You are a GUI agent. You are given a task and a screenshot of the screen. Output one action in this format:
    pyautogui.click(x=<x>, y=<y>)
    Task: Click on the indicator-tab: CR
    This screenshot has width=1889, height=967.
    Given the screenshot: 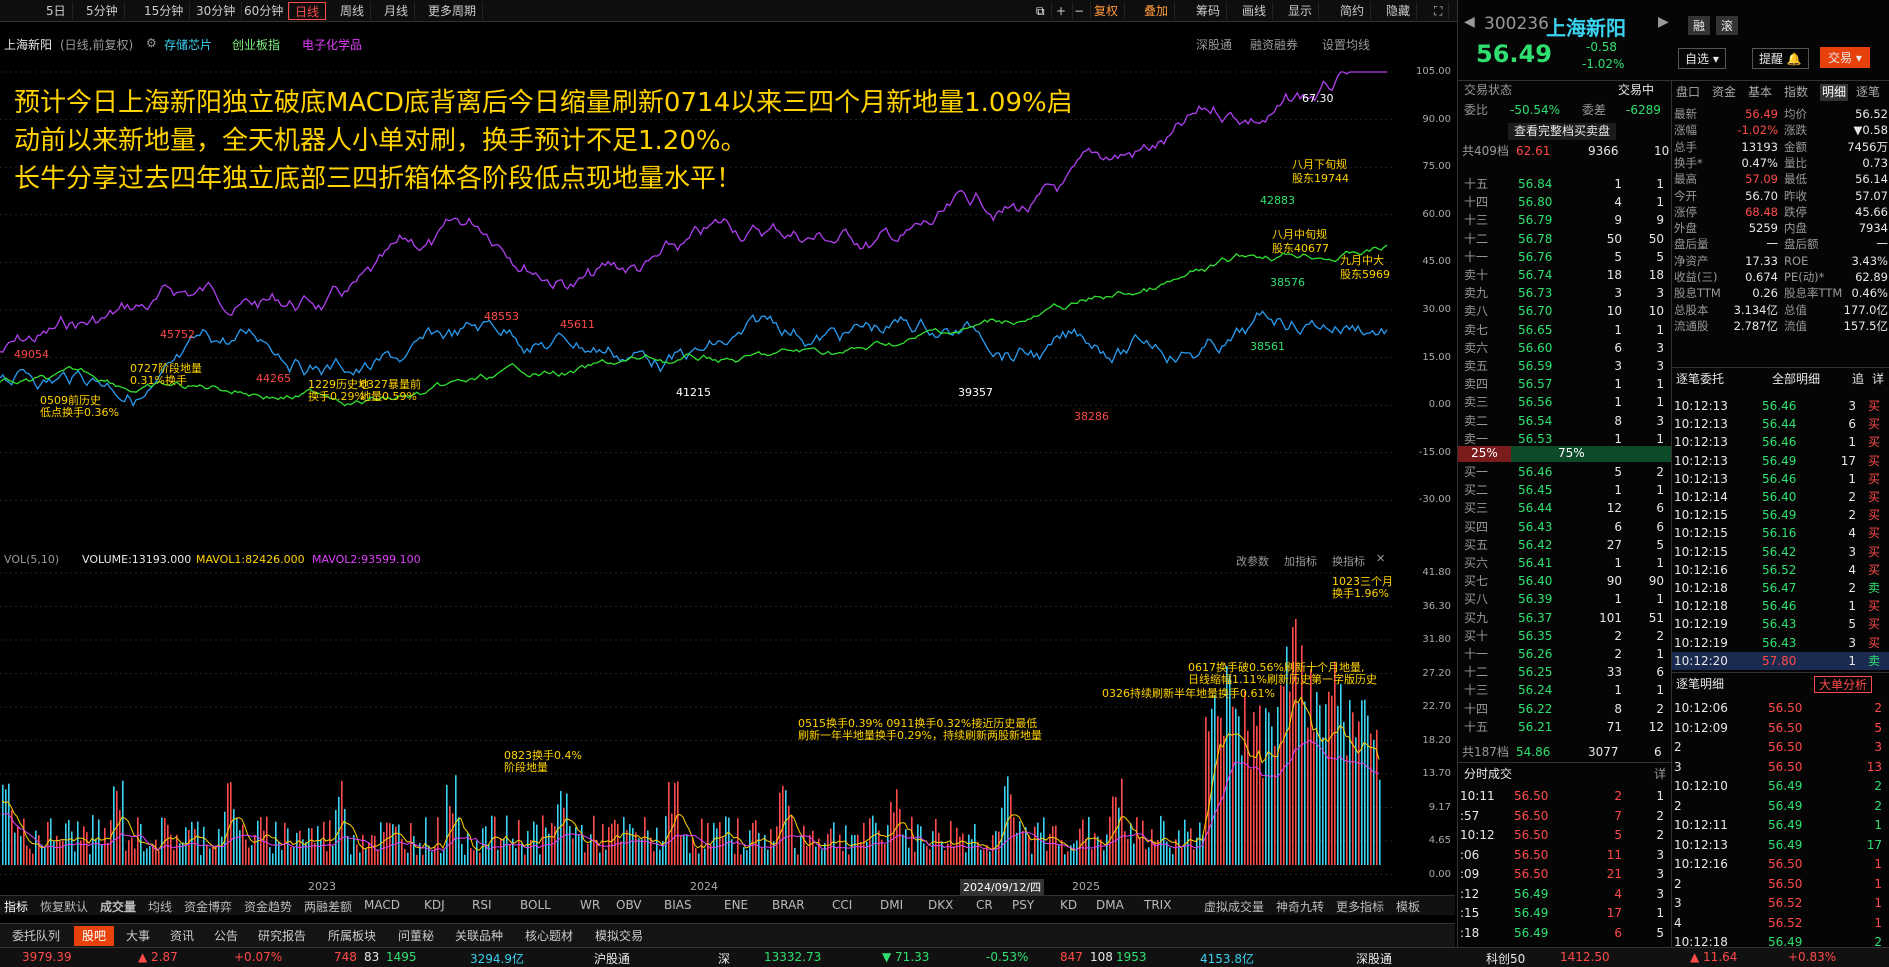 What is the action you would take?
    pyautogui.click(x=984, y=905)
    